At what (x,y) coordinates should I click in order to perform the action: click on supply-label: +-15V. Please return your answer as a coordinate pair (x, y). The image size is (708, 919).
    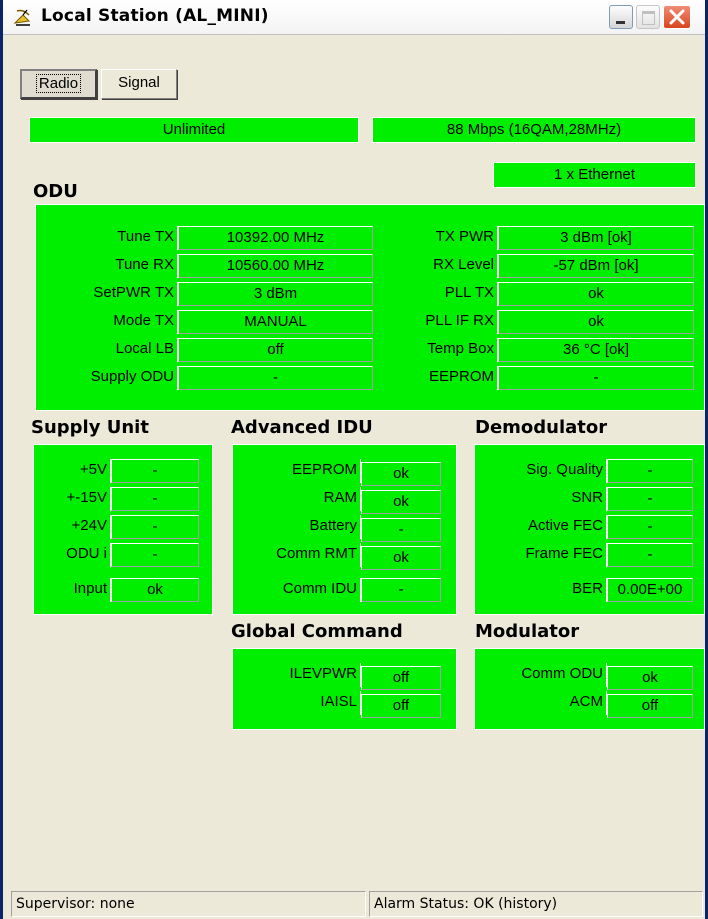
    Looking at the image, I should click on (75, 499).